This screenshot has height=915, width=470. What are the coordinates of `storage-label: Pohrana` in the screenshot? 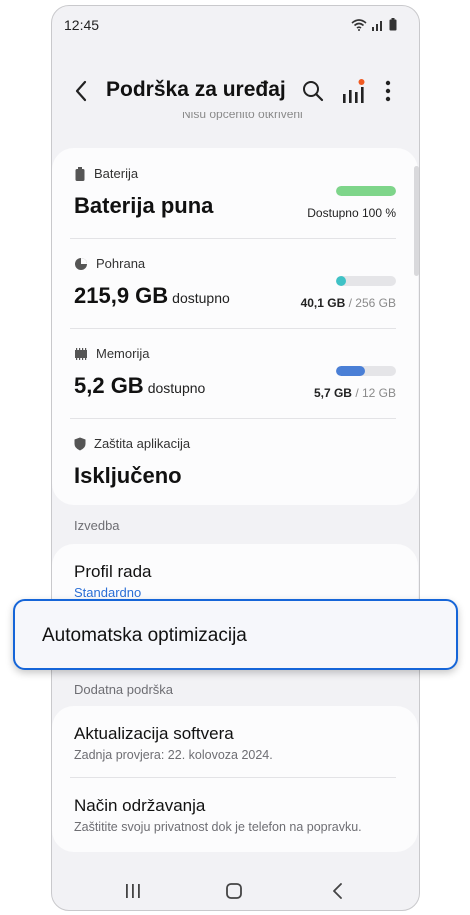 It's located at (121, 263).